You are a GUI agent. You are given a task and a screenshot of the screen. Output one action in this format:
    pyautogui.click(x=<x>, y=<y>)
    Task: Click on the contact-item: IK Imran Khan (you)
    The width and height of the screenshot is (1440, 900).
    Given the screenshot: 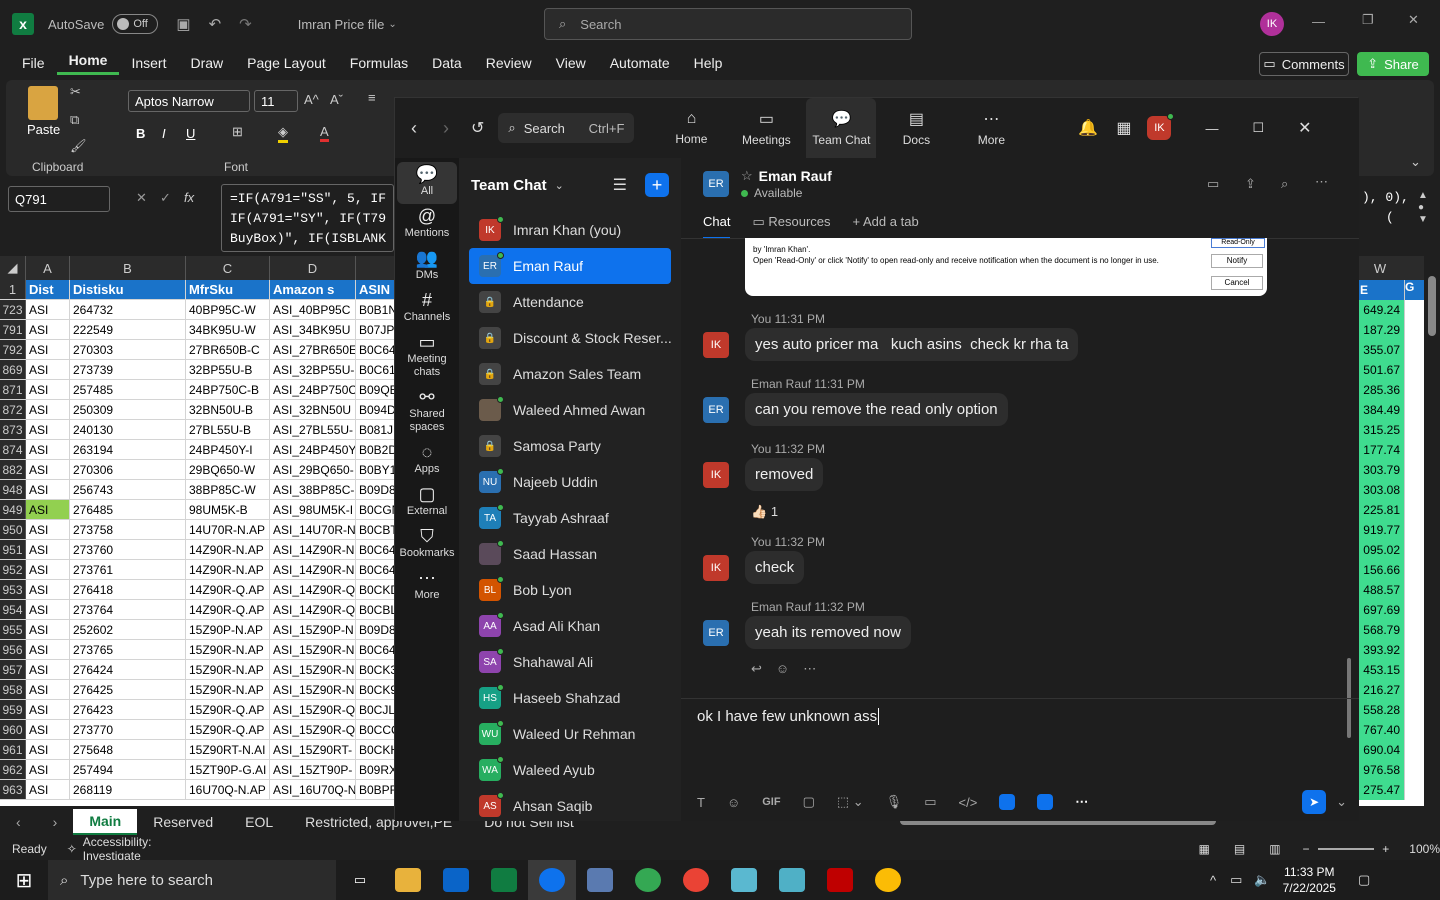 What is the action you would take?
    pyautogui.click(x=570, y=230)
    